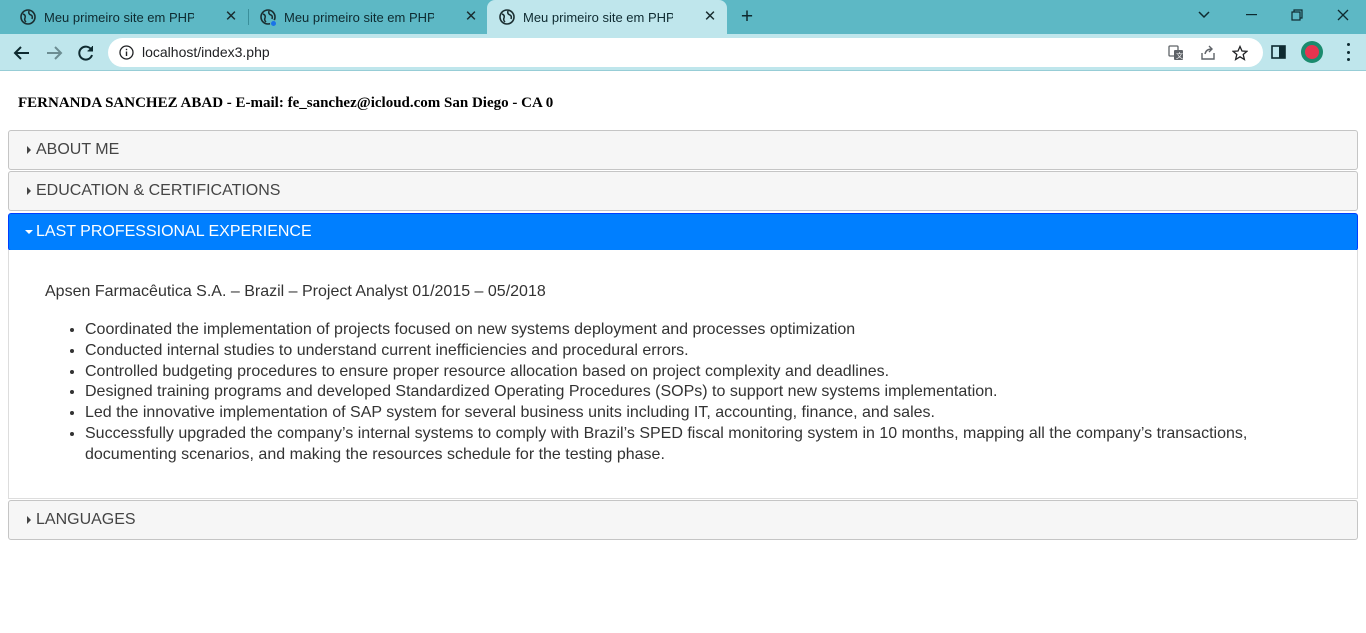  I want to click on site-info-icon, so click(126, 52).